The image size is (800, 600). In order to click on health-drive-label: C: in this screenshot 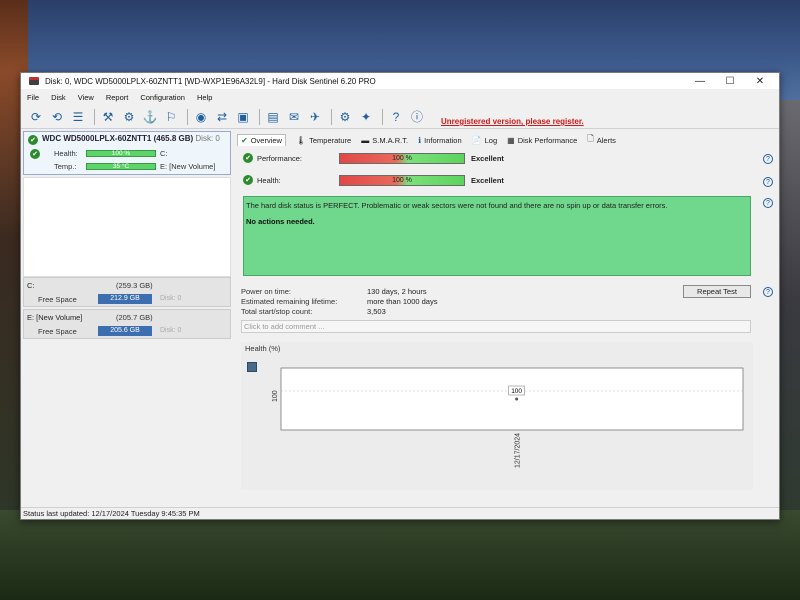, I will do `click(164, 153)`.